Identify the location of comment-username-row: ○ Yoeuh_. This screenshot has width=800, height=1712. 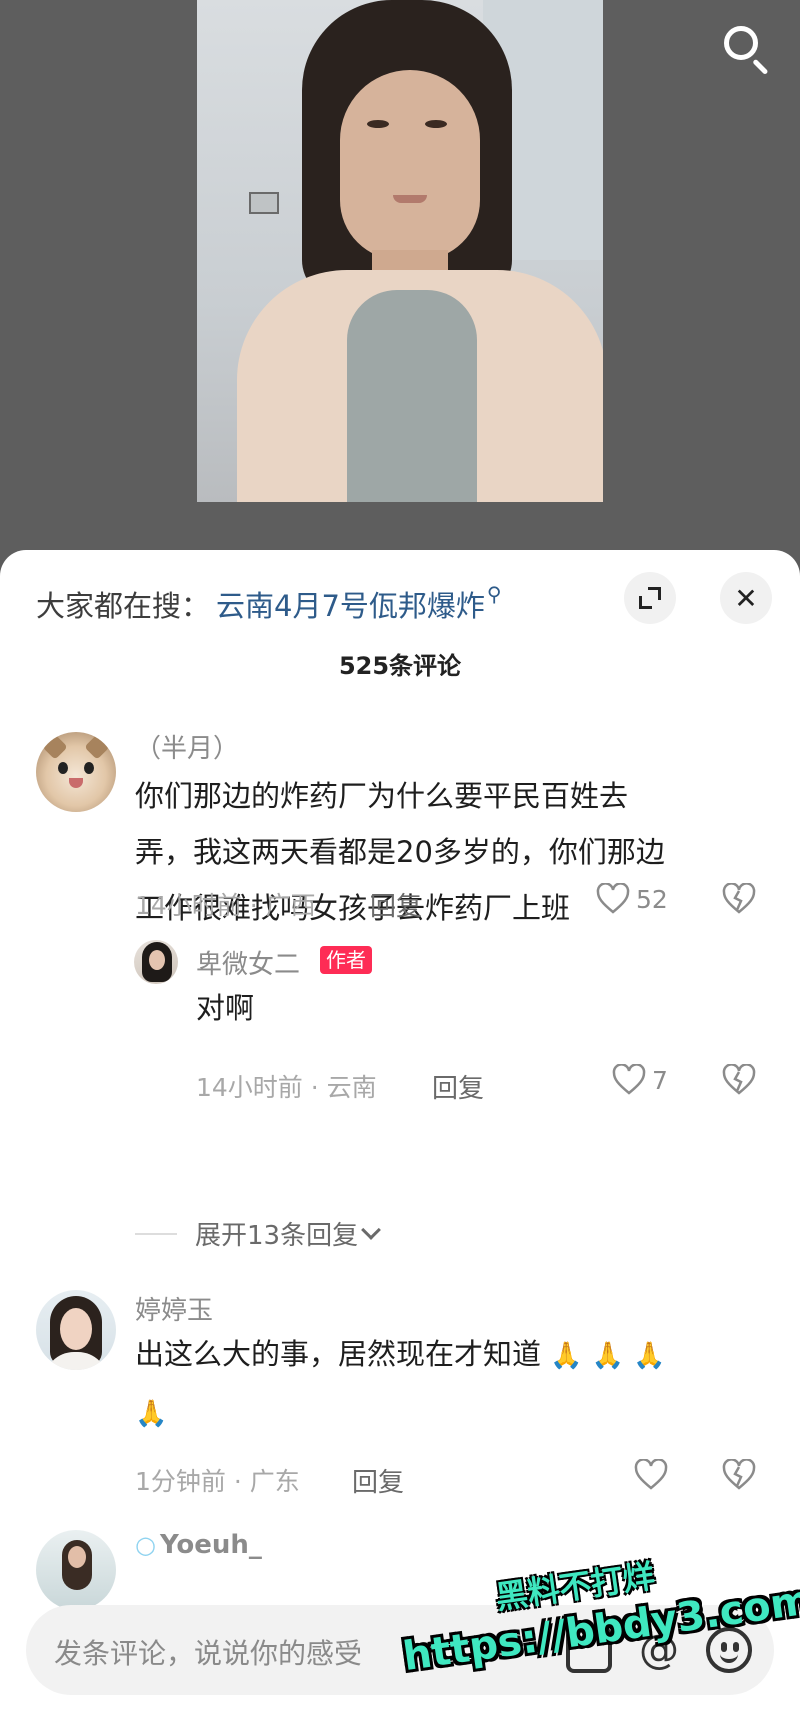
(198, 1545).